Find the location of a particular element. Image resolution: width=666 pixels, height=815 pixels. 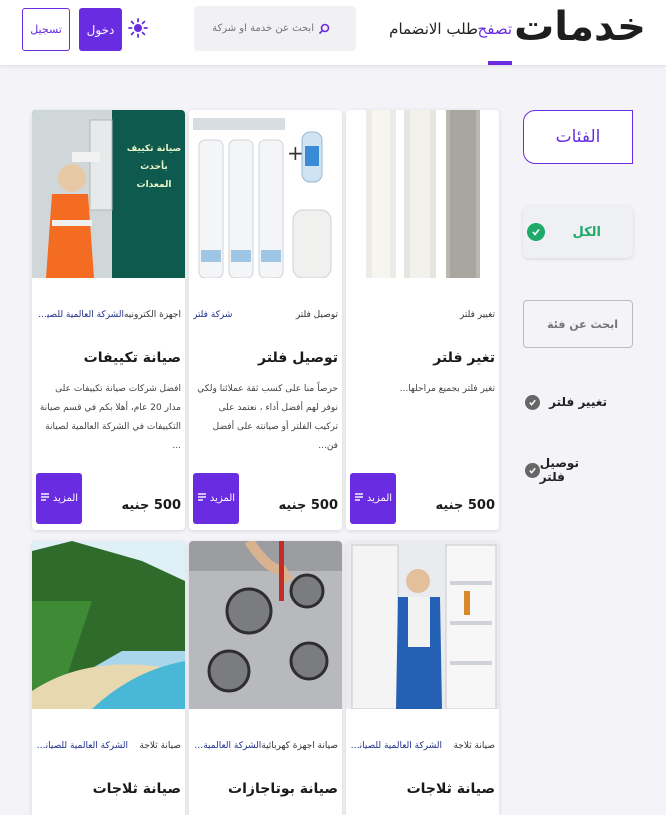

card-category: توصيل فلتر is located at coordinates (317, 319).